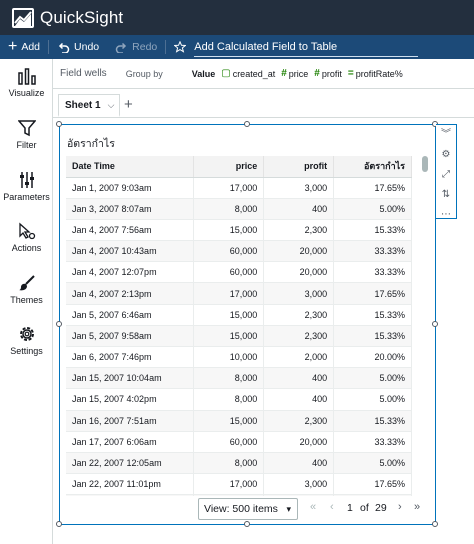 The width and height of the screenshot is (474, 544). What do you see at coordinates (144, 74) in the screenshot?
I see `group-by-well: Group by` at bounding box center [144, 74].